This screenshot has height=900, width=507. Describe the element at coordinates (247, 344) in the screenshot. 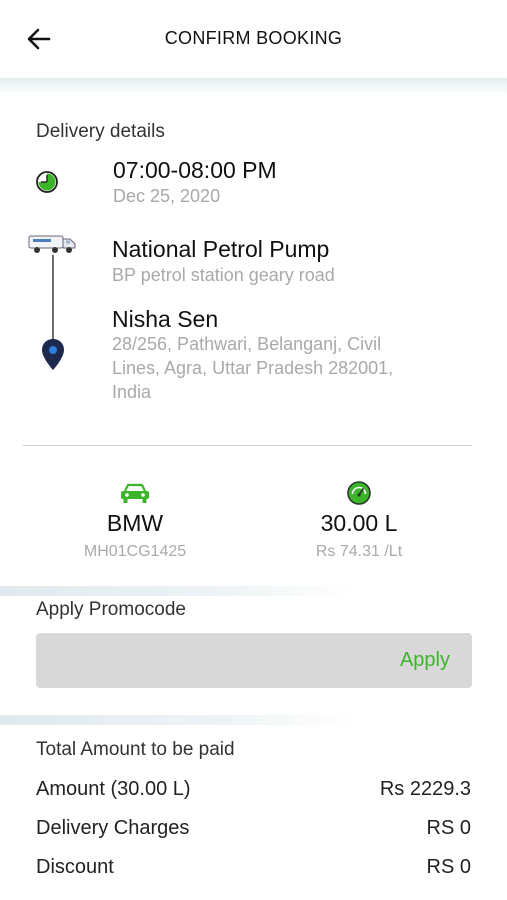

I see `drop-address-line-1: 28/256, Pathwari, Belanganj, Civil` at that location.